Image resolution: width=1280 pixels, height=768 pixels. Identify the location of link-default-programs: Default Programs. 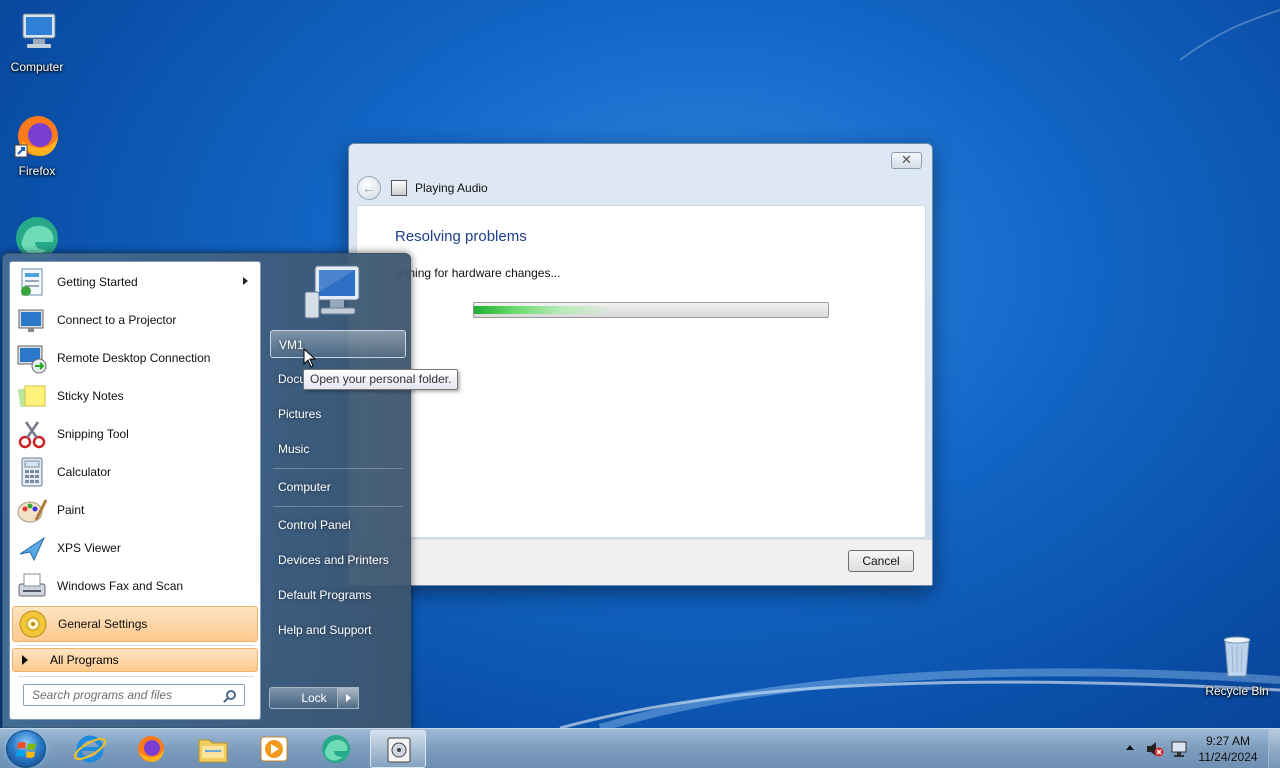
(338, 595).